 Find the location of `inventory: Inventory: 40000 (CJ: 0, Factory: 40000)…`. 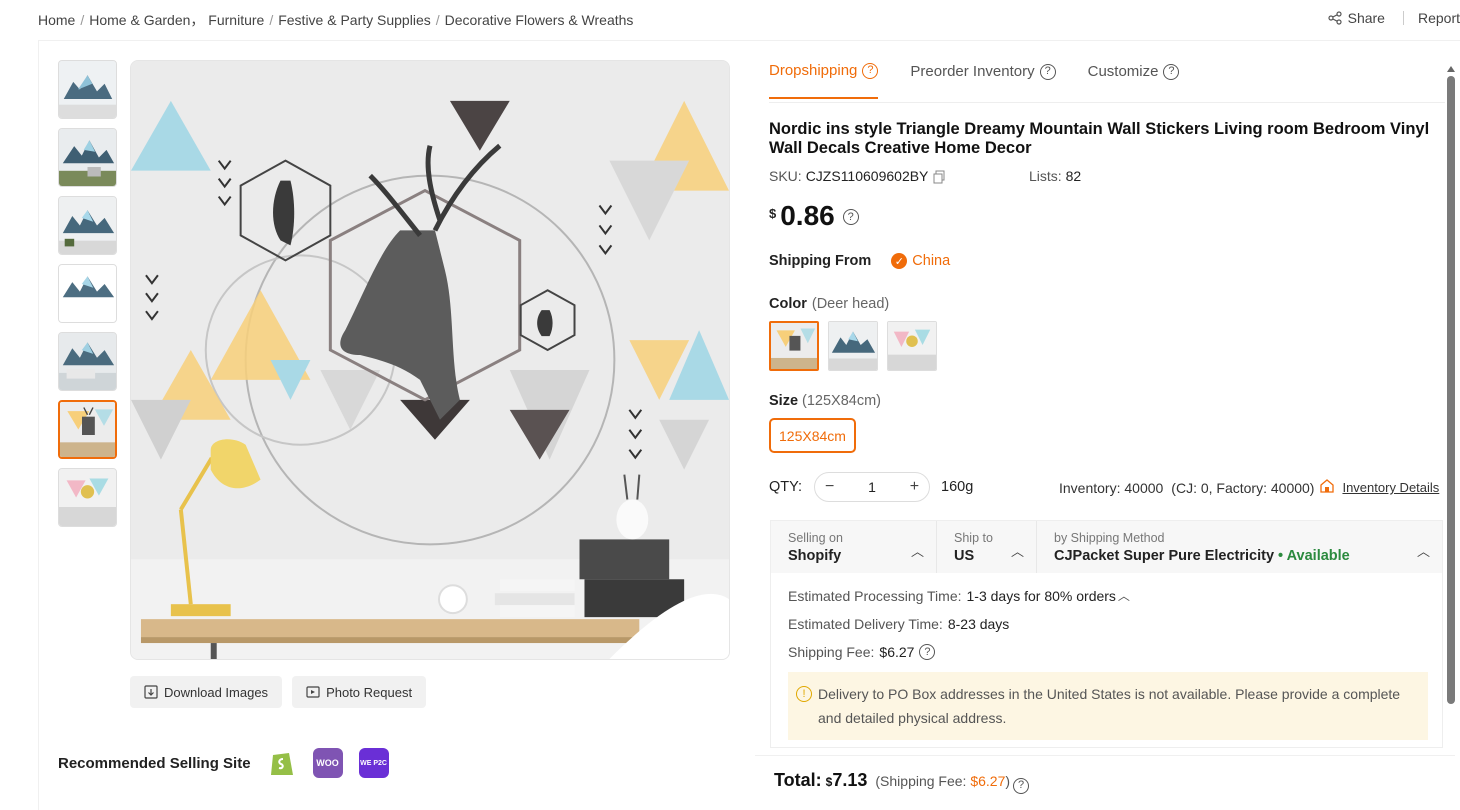

inventory: Inventory: 40000 (CJ: 0, Factory: 40000)… is located at coordinates (1249, 487).